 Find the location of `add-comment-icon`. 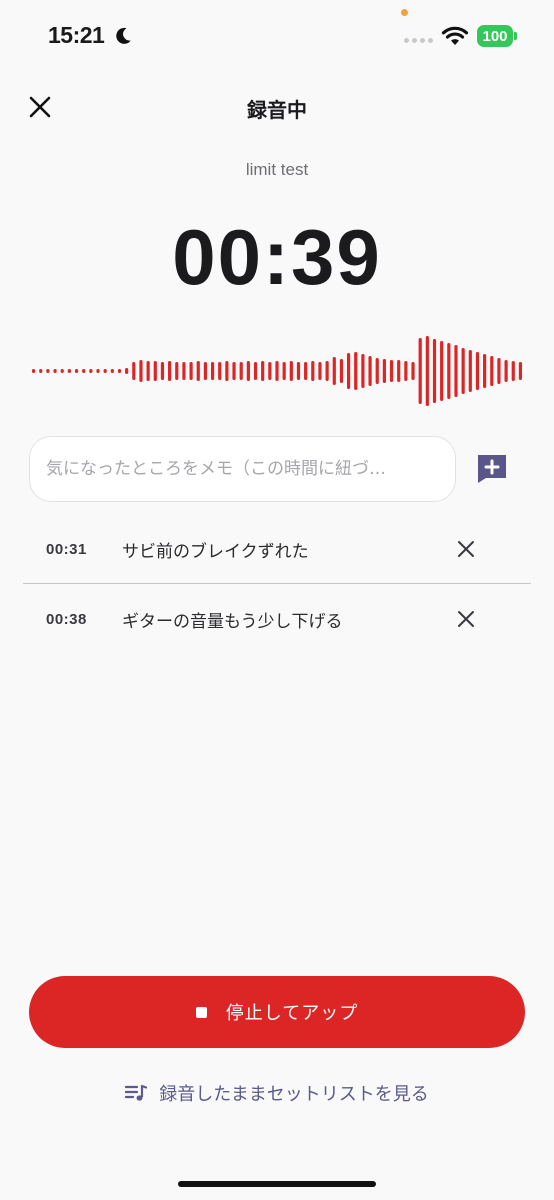

add-comment-icon is located at coordinates (492, 469).